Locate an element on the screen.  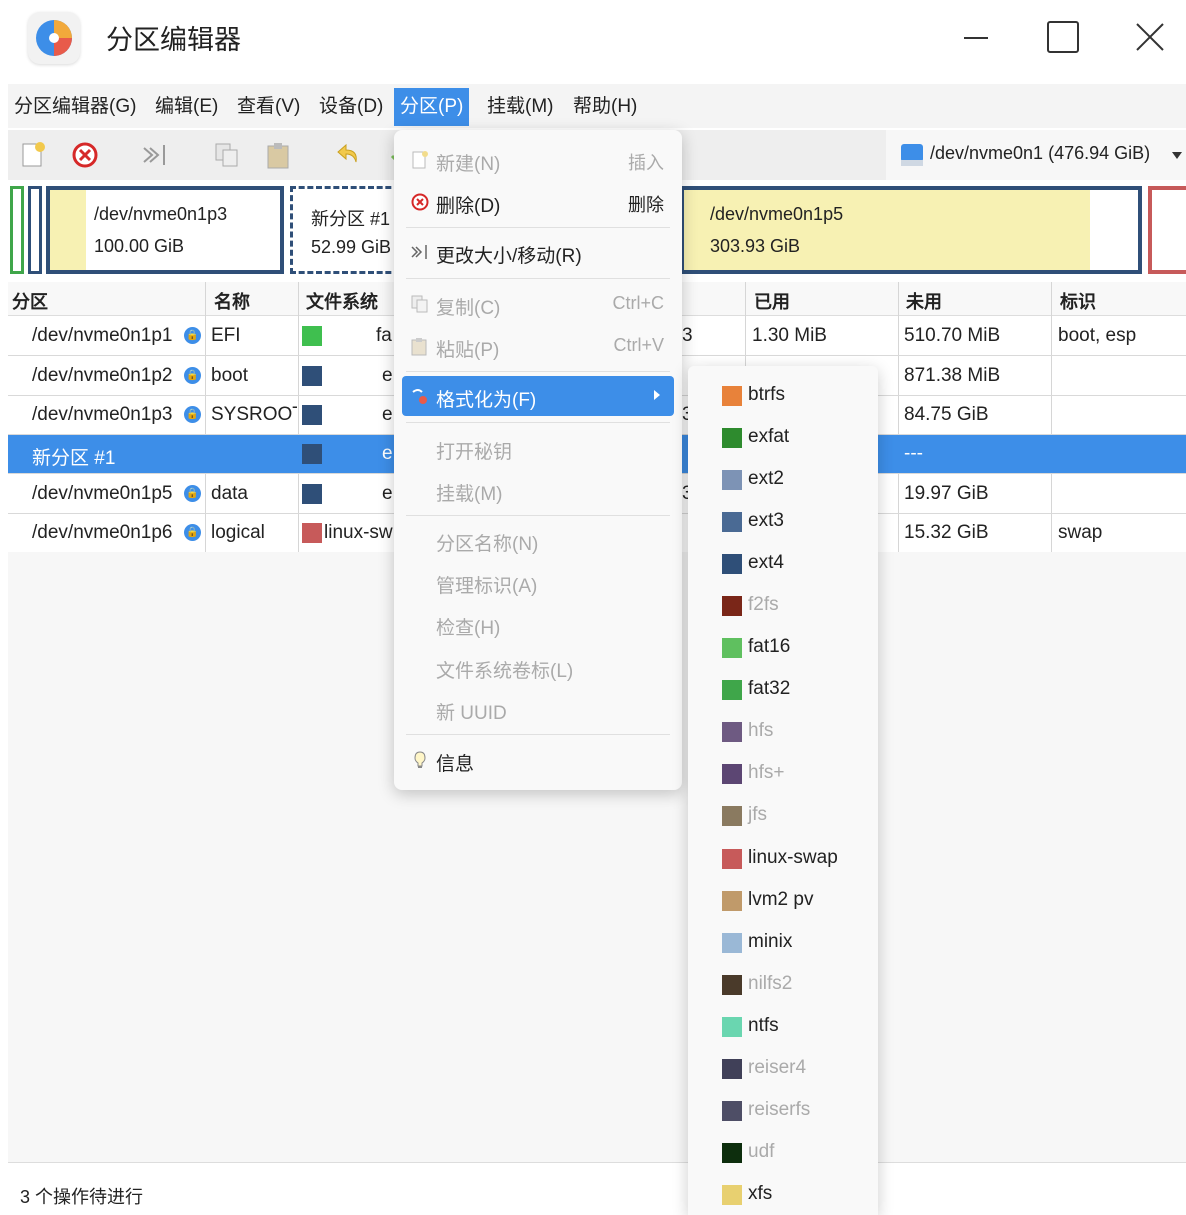
partition-block-p1 is located at coordinates (17, 230).